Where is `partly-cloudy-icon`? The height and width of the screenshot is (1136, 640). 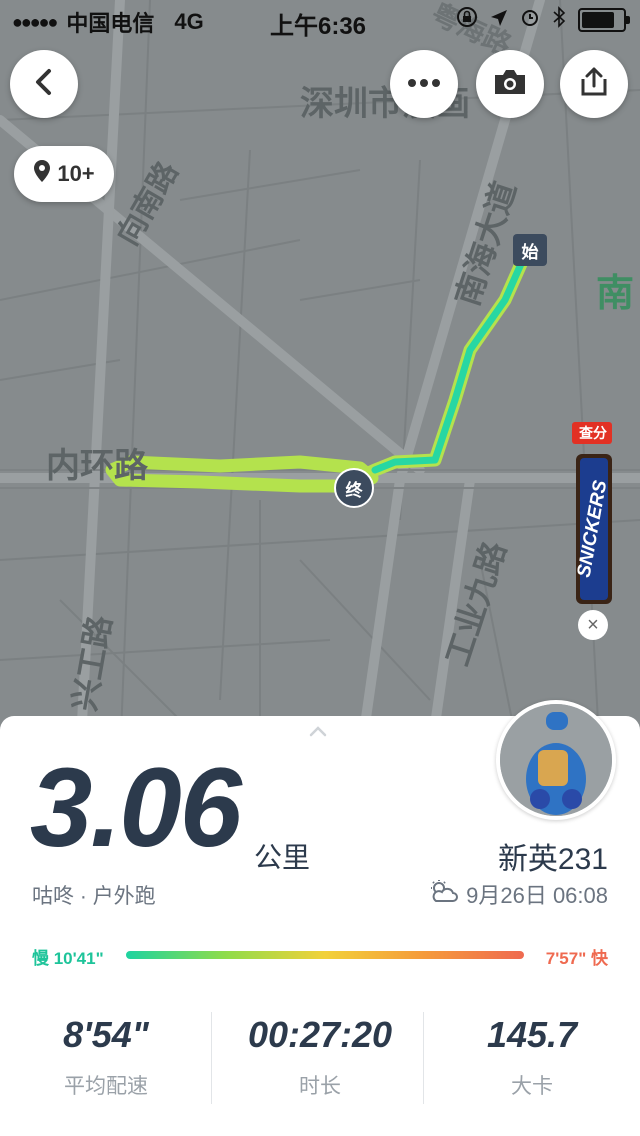
partly-cloudy-icon is located at coordinates (443, 894).